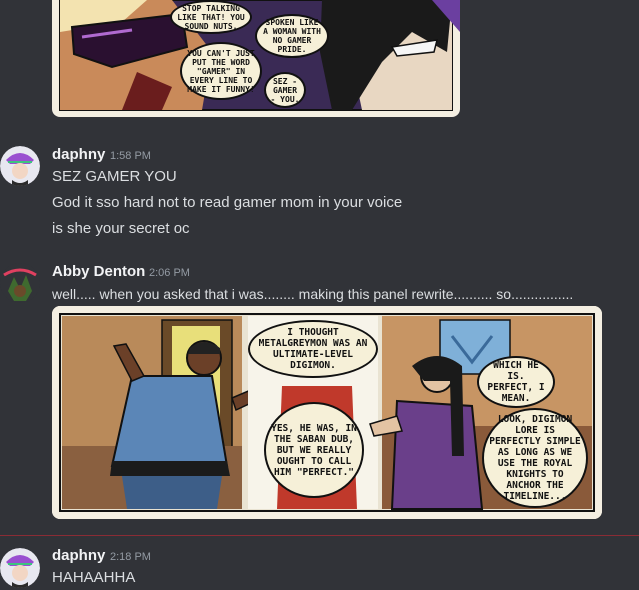 The height and width of the screenshot is (590, 639). Describe the element at coordinates (98, 271) in the screenshot. I see `username: Abby Denton` at that location.